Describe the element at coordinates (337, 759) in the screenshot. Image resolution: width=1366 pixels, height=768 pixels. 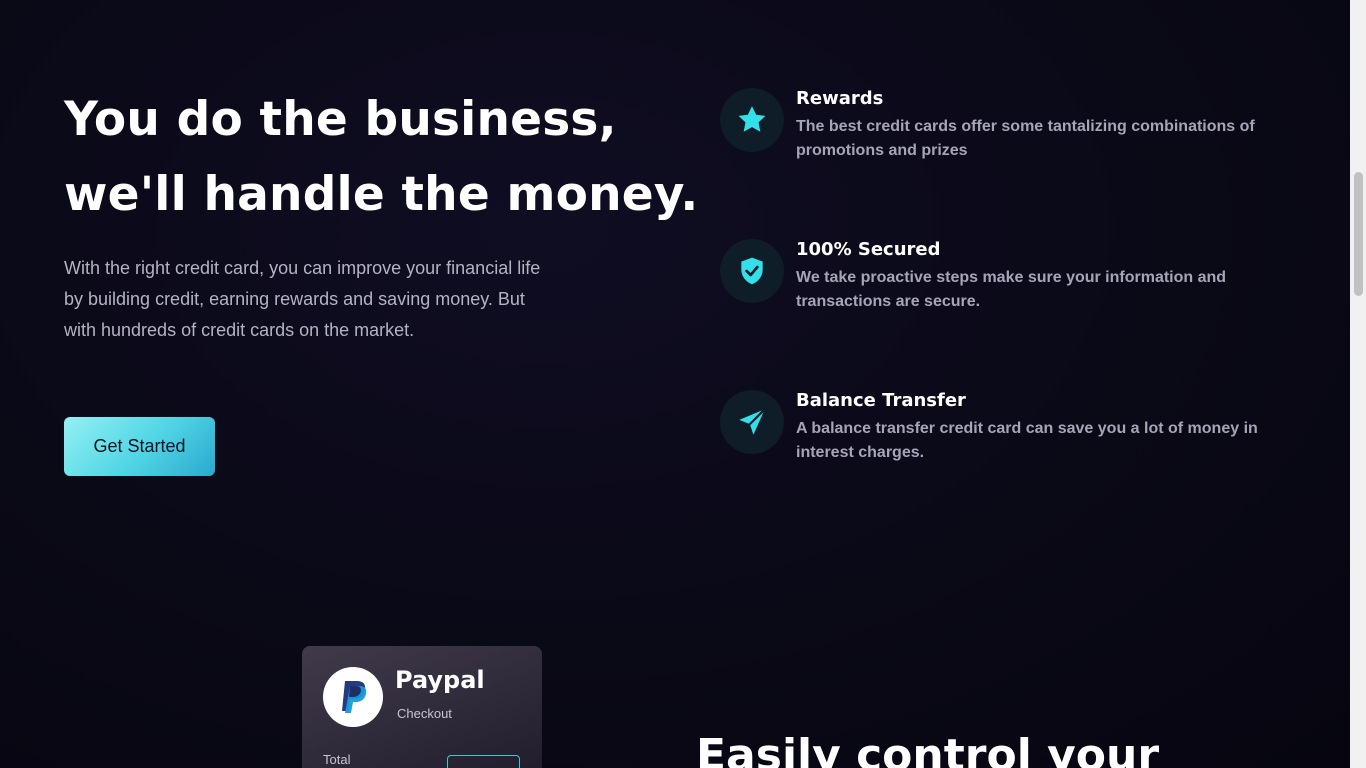
I see `payment-total-label: Total` at that location.